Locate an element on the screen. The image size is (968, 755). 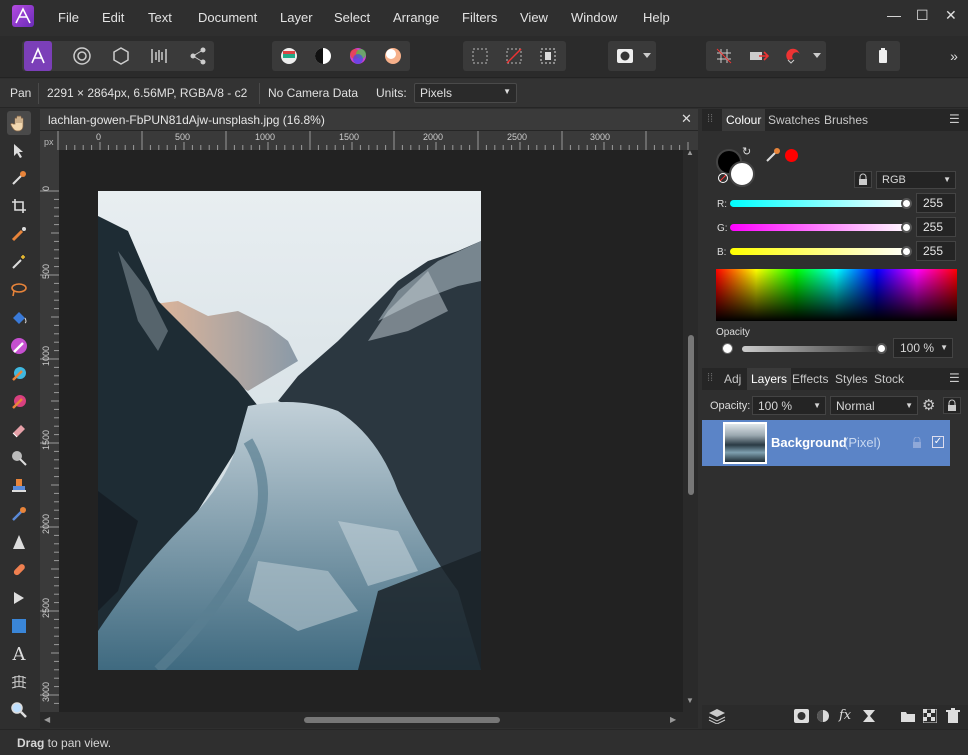
layer-opacity-input: 100 % ▼ is located at coordinates (789, 405).